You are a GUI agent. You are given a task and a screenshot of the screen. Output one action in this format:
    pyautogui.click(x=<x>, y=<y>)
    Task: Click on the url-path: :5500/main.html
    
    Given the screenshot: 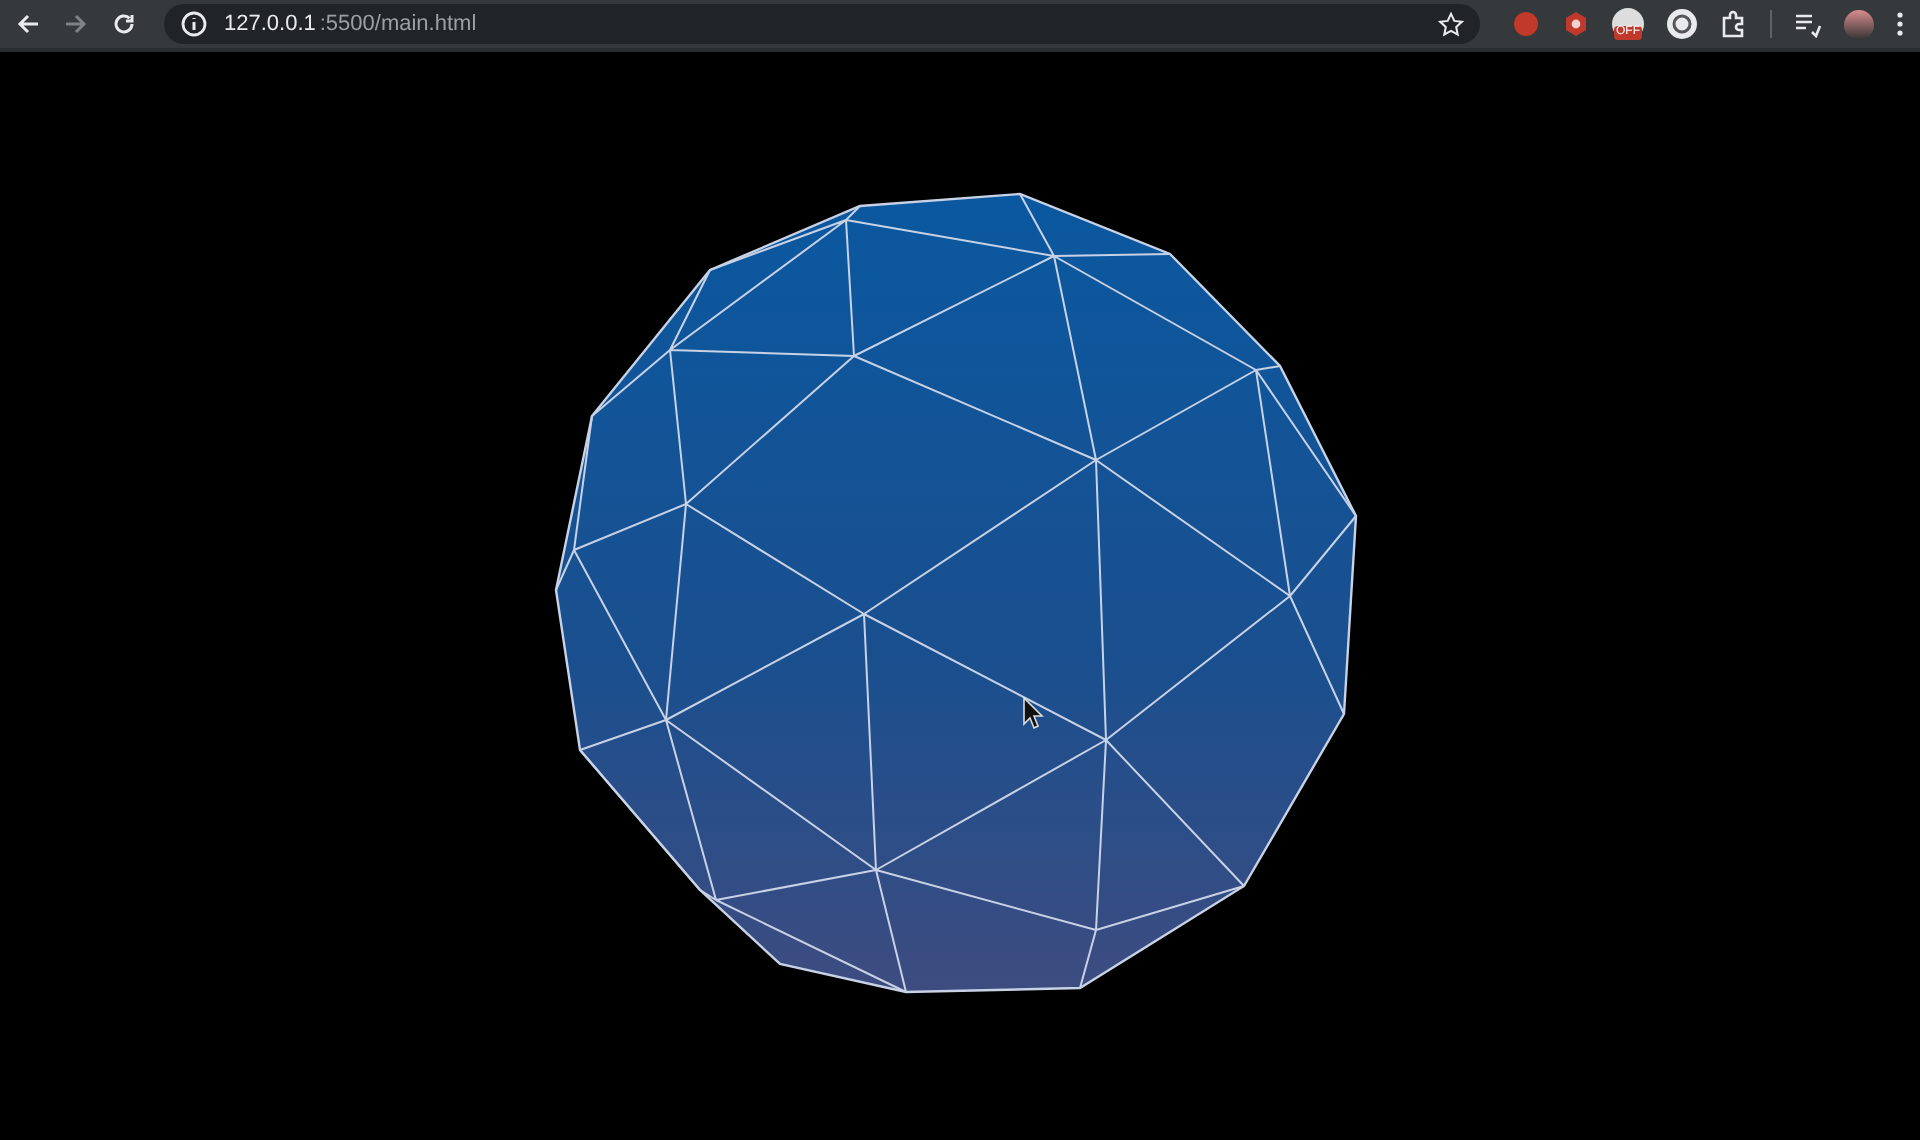 What is the action you would take?
    pyautogui.click(x=398, y=24)
    